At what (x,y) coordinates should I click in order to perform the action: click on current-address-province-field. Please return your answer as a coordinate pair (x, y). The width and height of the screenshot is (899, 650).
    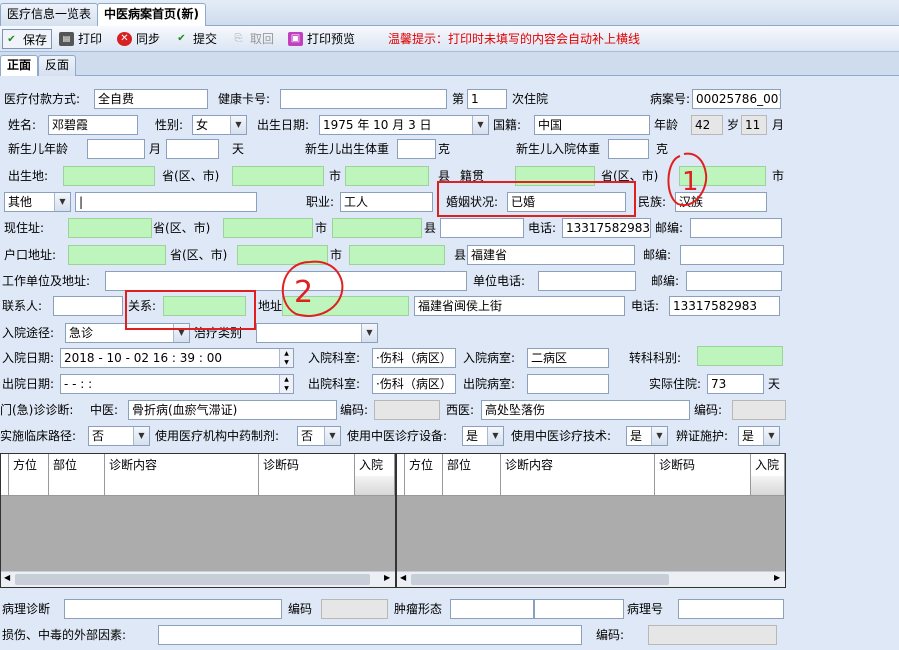
    Looking at the image, I should click on (110, 228).